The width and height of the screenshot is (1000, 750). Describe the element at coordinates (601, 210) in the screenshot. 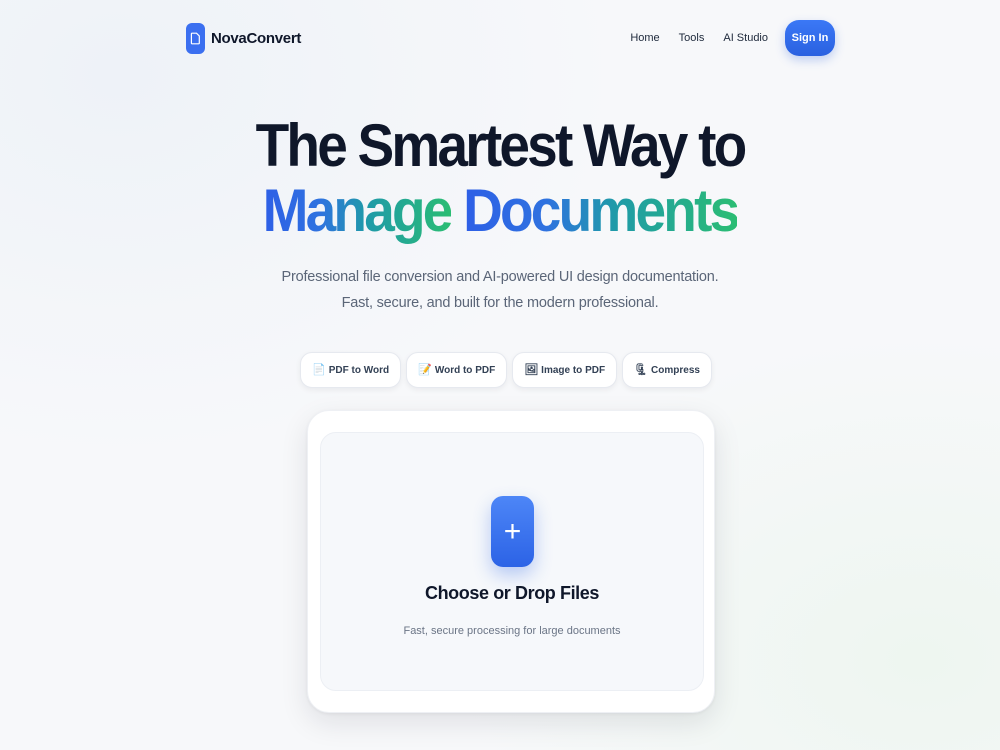

I see `hero-word-documents: Documents` at that location.